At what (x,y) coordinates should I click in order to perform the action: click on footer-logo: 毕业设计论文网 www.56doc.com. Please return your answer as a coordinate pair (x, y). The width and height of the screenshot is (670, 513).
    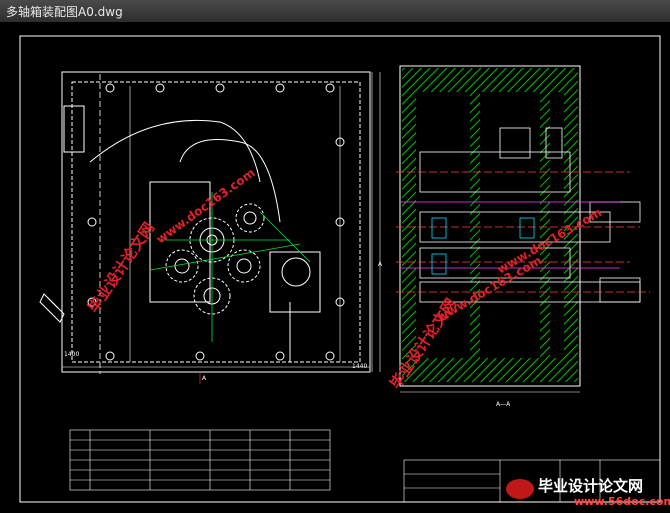
    Looking at the image, I should click on (588, 492).